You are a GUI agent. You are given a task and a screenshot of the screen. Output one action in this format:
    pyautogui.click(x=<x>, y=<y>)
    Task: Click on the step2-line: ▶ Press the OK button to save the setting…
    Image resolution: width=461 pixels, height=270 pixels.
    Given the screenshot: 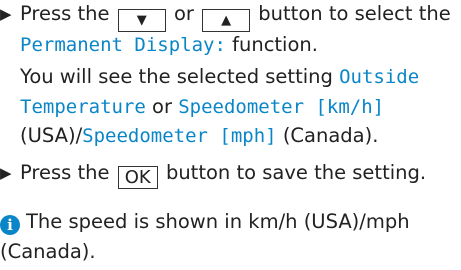 What is the action you would take?
    pyautogui.click(x=213, y=174)
    